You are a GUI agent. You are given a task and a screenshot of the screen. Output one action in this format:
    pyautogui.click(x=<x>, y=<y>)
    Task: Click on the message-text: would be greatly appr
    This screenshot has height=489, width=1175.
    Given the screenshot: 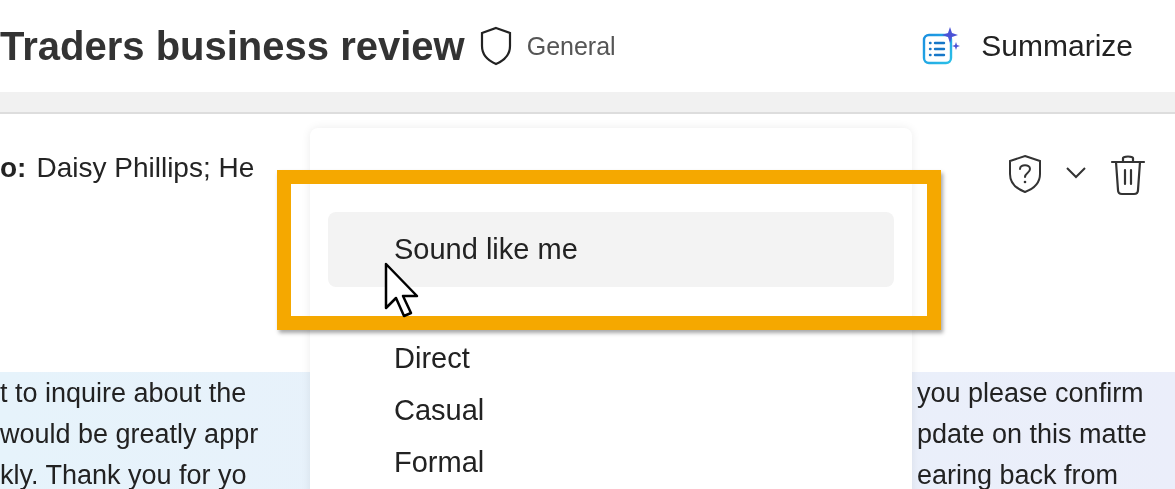 What is the action you would take?
    pyautogui.click(x=129, y=434)
    